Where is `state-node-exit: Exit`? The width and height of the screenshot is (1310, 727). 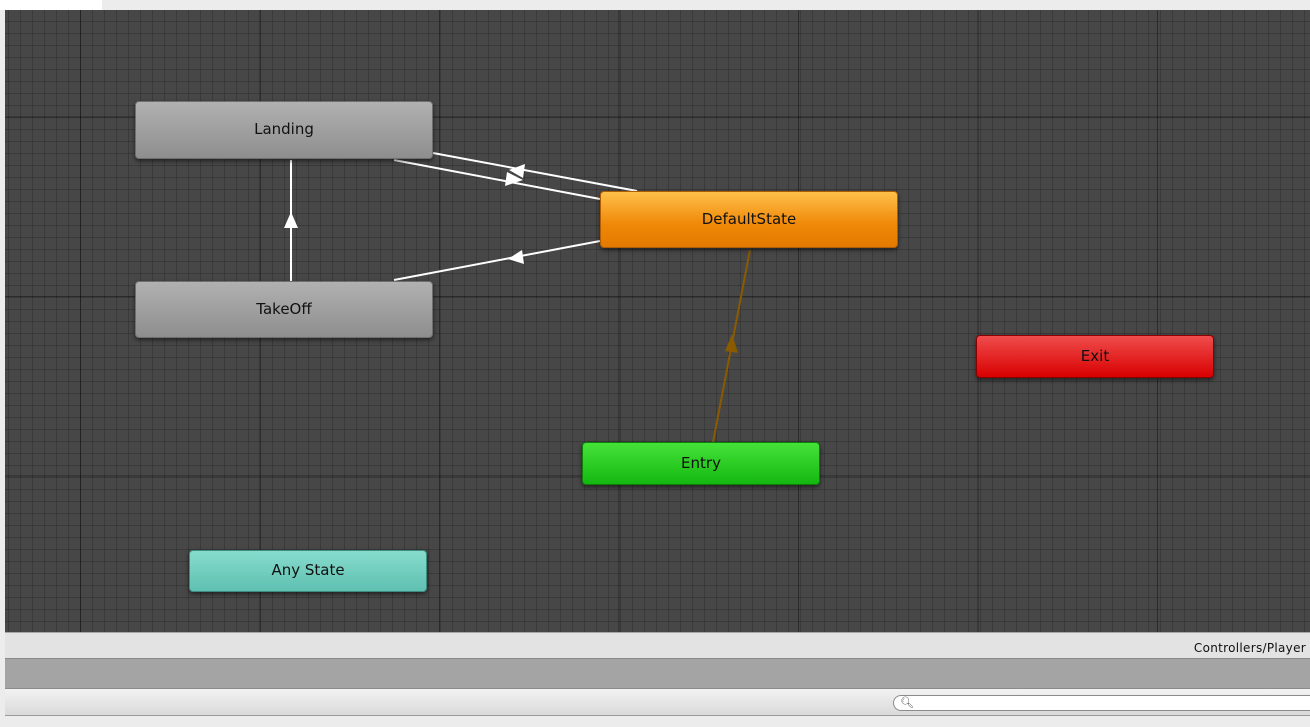
state-node-exit: Exit is located at coordinates (1095, 356).